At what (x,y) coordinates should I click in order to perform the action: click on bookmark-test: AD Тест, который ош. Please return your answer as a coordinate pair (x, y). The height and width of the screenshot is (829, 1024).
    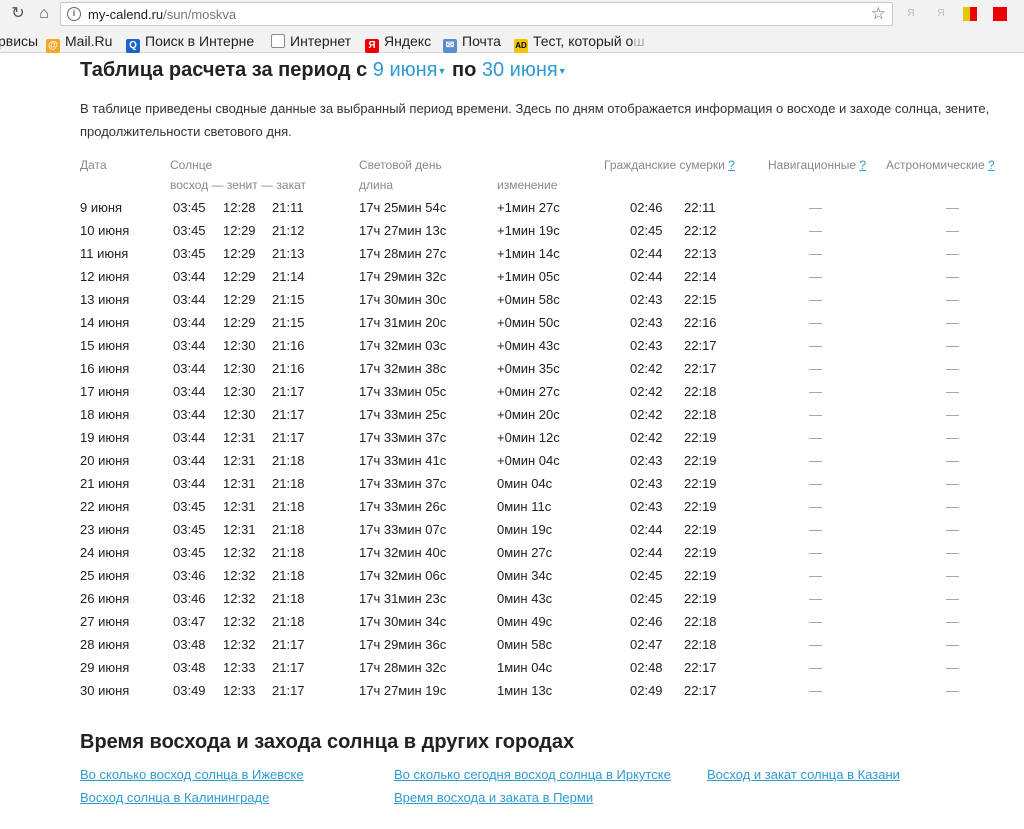
    Looking at the image, I should click on (579, 42).